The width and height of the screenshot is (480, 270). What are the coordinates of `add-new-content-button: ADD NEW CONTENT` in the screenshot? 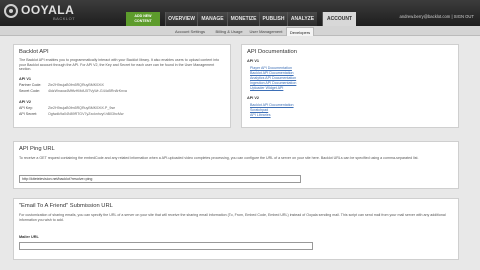 It's located at (143, 19).